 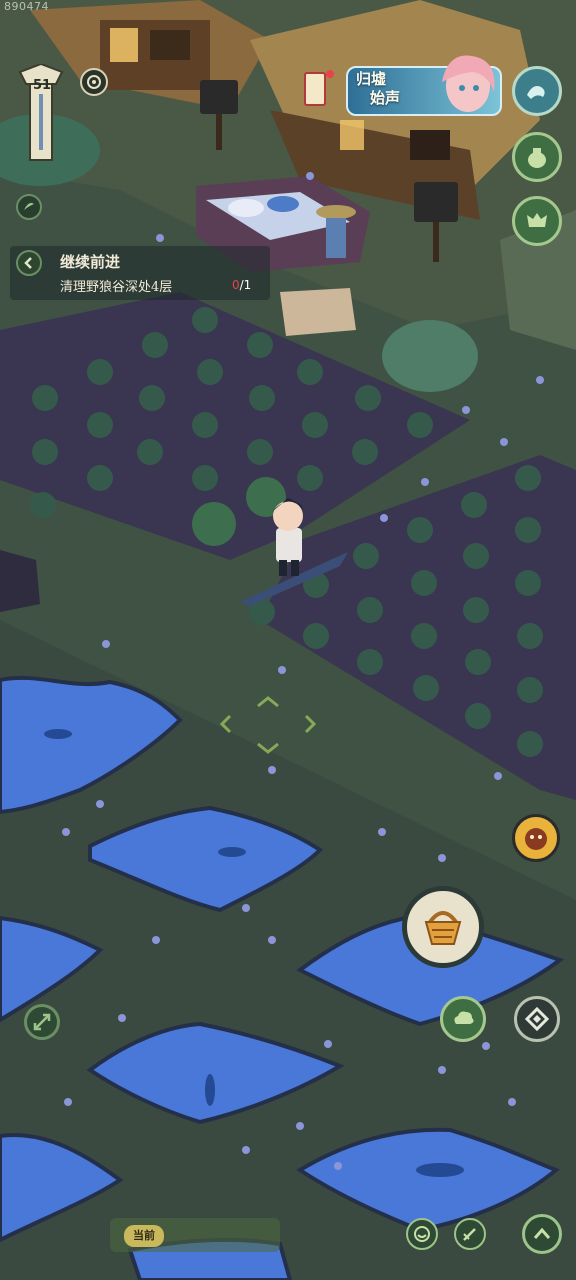 I want to click on compass-button, so click(x=94, y=82).